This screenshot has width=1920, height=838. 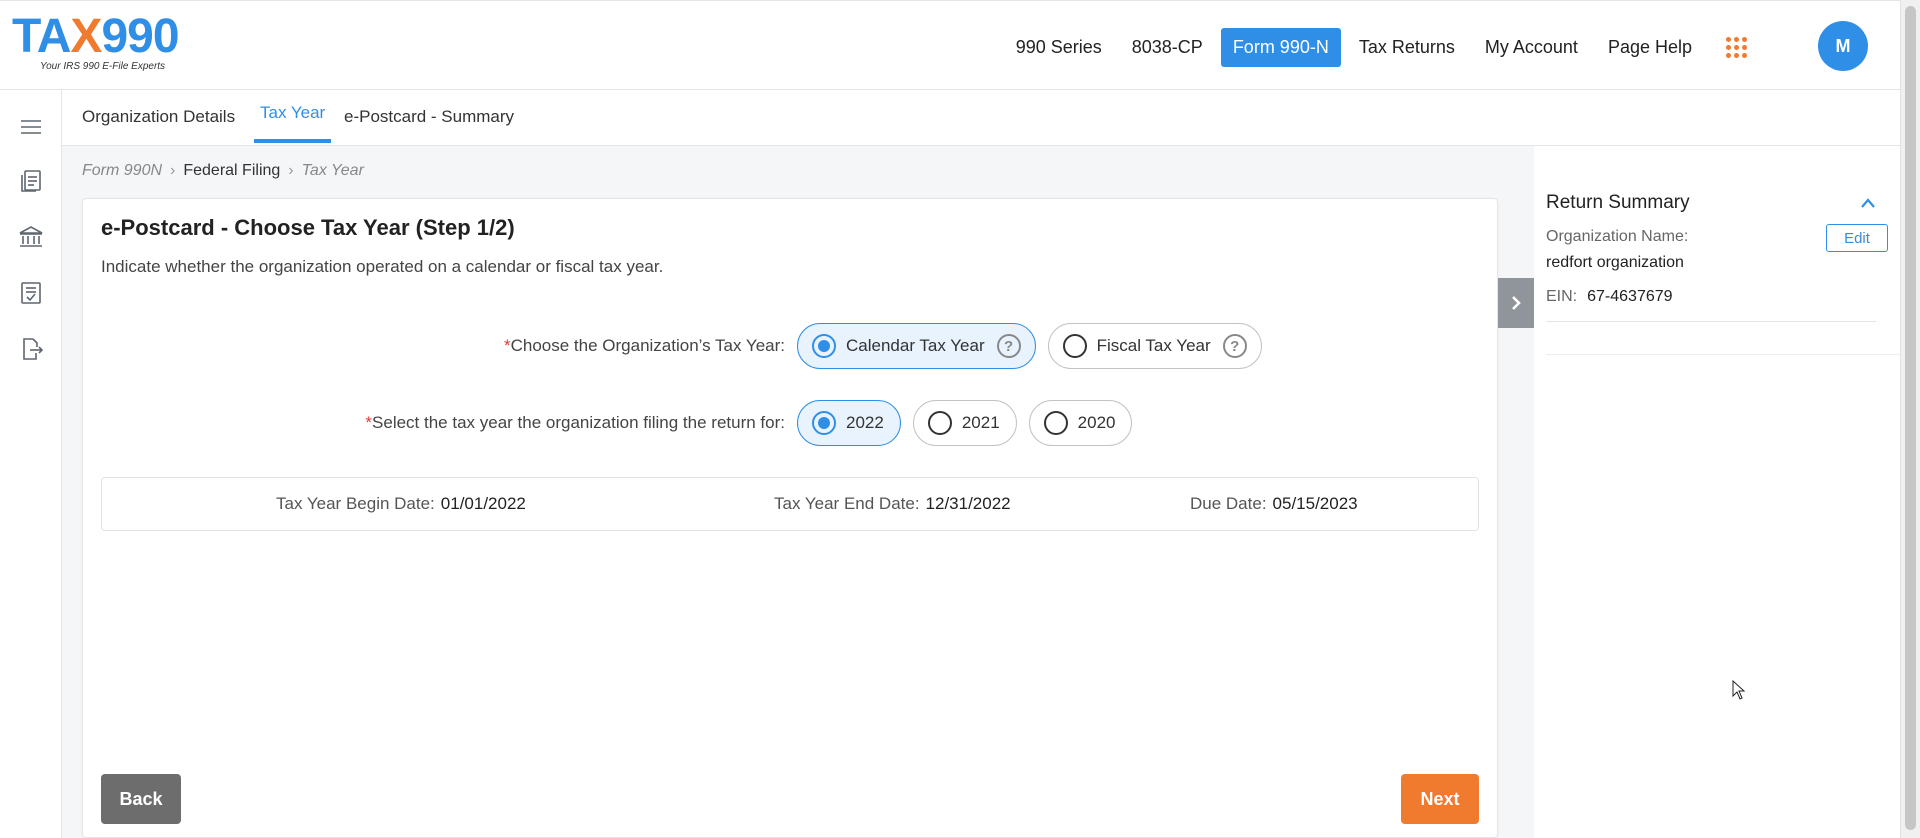 I want to click on tax990-logo: TAX990 Your IRS 990 E-File Experts, so click(x=107, y=46).